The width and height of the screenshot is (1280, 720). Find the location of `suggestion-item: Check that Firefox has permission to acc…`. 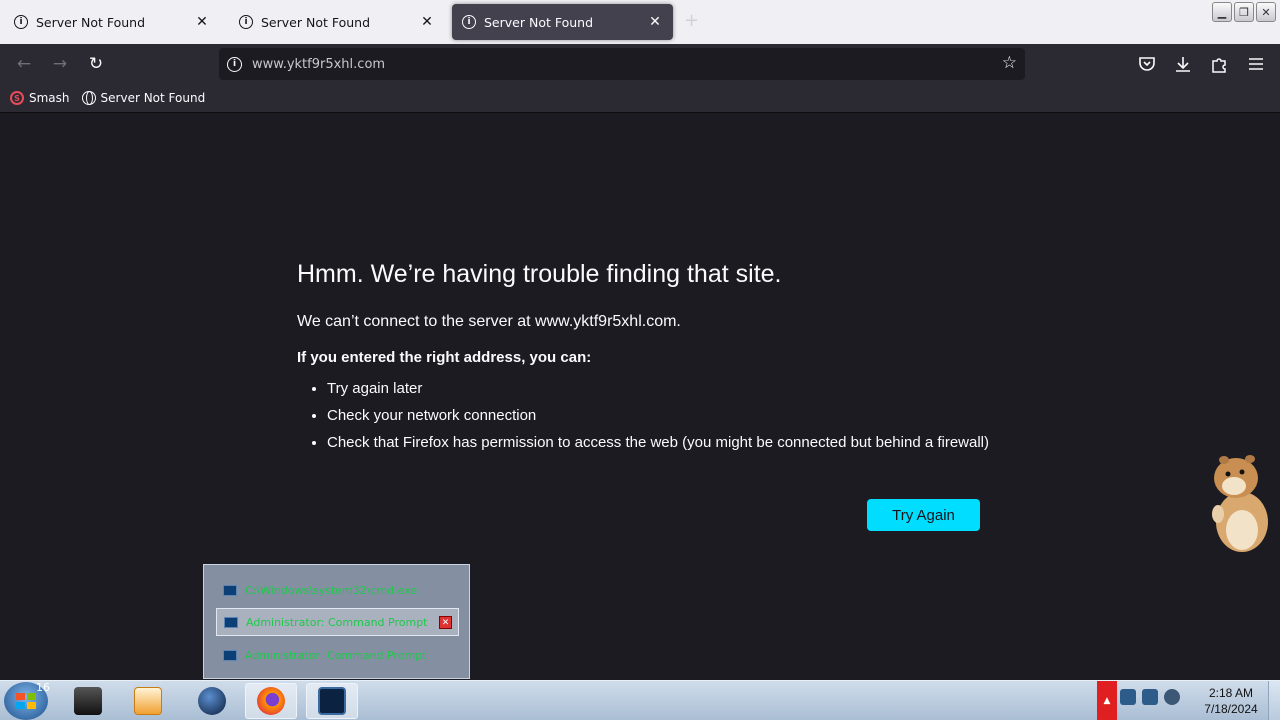

suggestion-item: Check that Firefox has permission to acc… is located at coordinates (662, 442).